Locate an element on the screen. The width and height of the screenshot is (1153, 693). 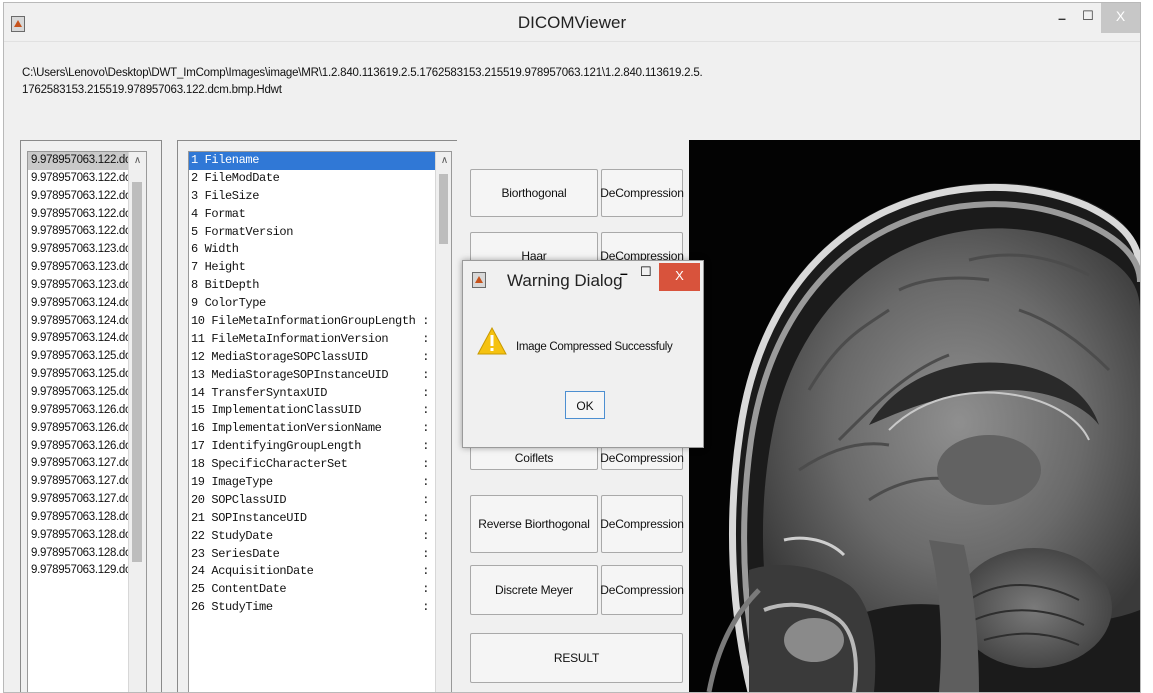
metadata-item: 17 IdentifyingGroupLength : 482 is located at coordinates (320, 447).